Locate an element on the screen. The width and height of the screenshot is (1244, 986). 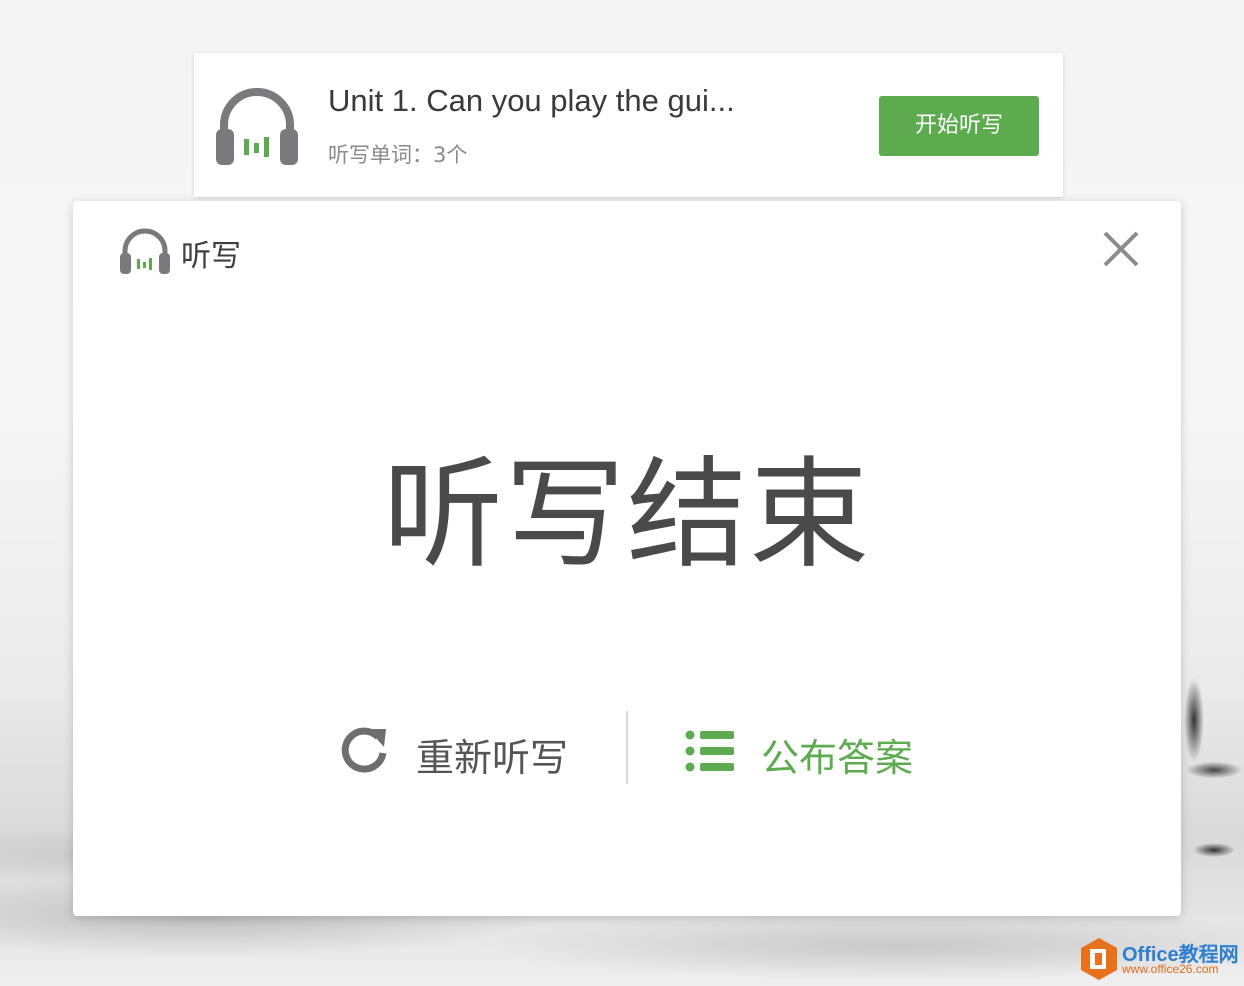
dictation-finished-heading: 听写结束 is located at coordinates (627, 515).